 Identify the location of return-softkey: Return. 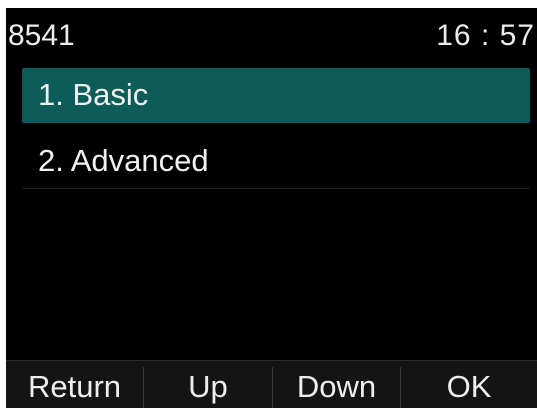
(74, 384).